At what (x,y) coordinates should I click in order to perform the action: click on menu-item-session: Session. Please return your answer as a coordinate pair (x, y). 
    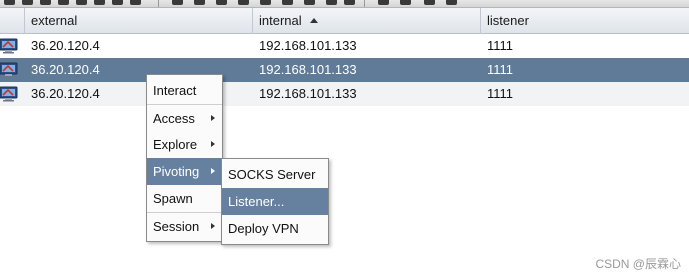
    Looking at the image, I should click on (184, 225).